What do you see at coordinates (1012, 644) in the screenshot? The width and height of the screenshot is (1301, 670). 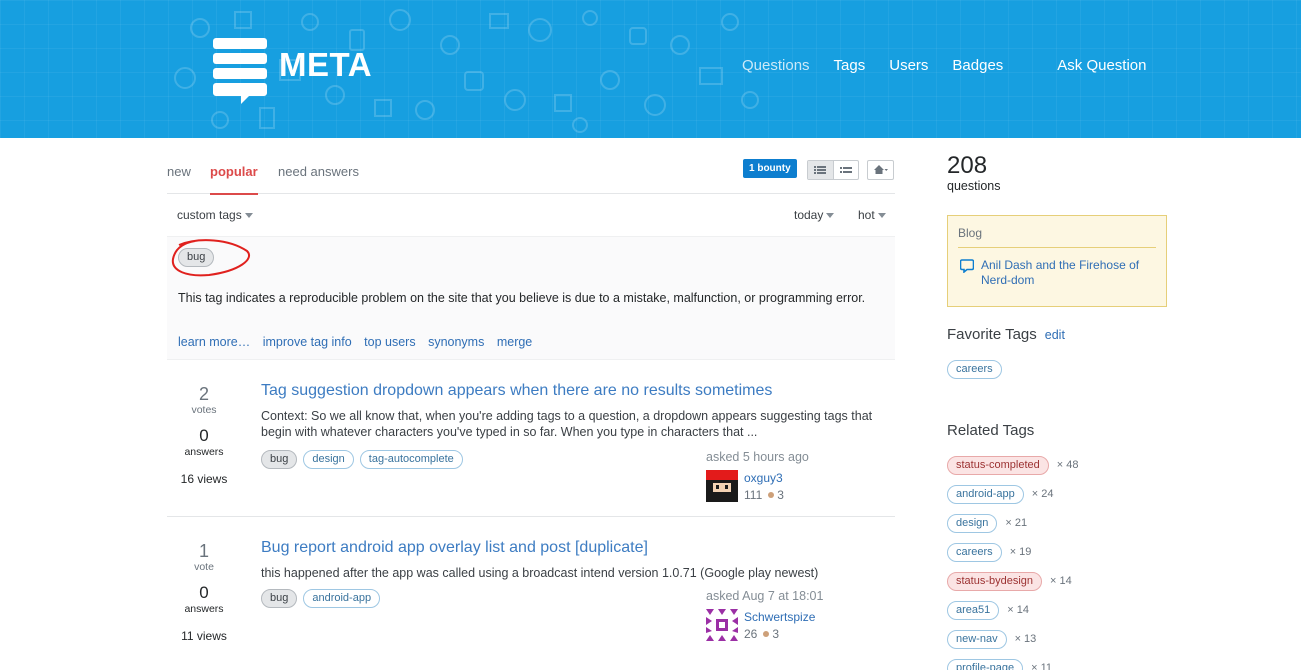 I see `related-tag-item: new-nav × 13` at bounding box center [1012, 644].